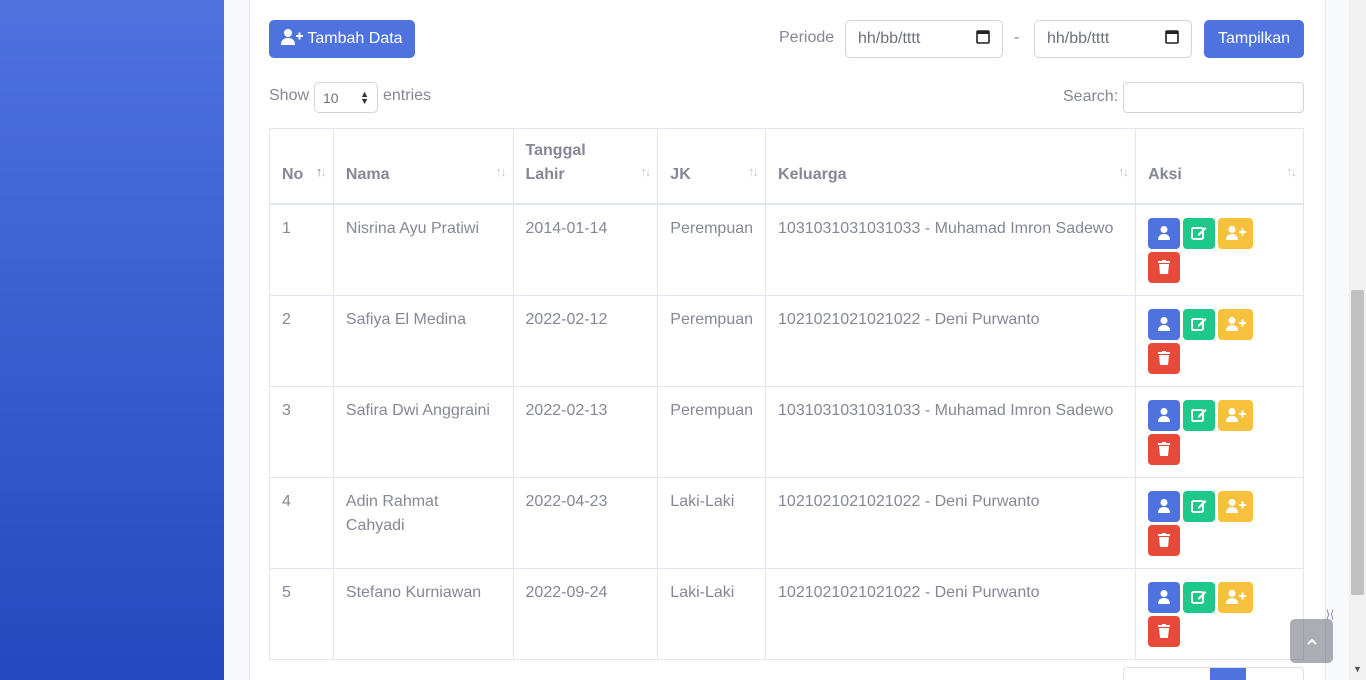  What do you see at coordinates (423, 613) in the screenshot?
I see `cell-nama: Stefano Kurniawan` at bounding box center [423, 613].